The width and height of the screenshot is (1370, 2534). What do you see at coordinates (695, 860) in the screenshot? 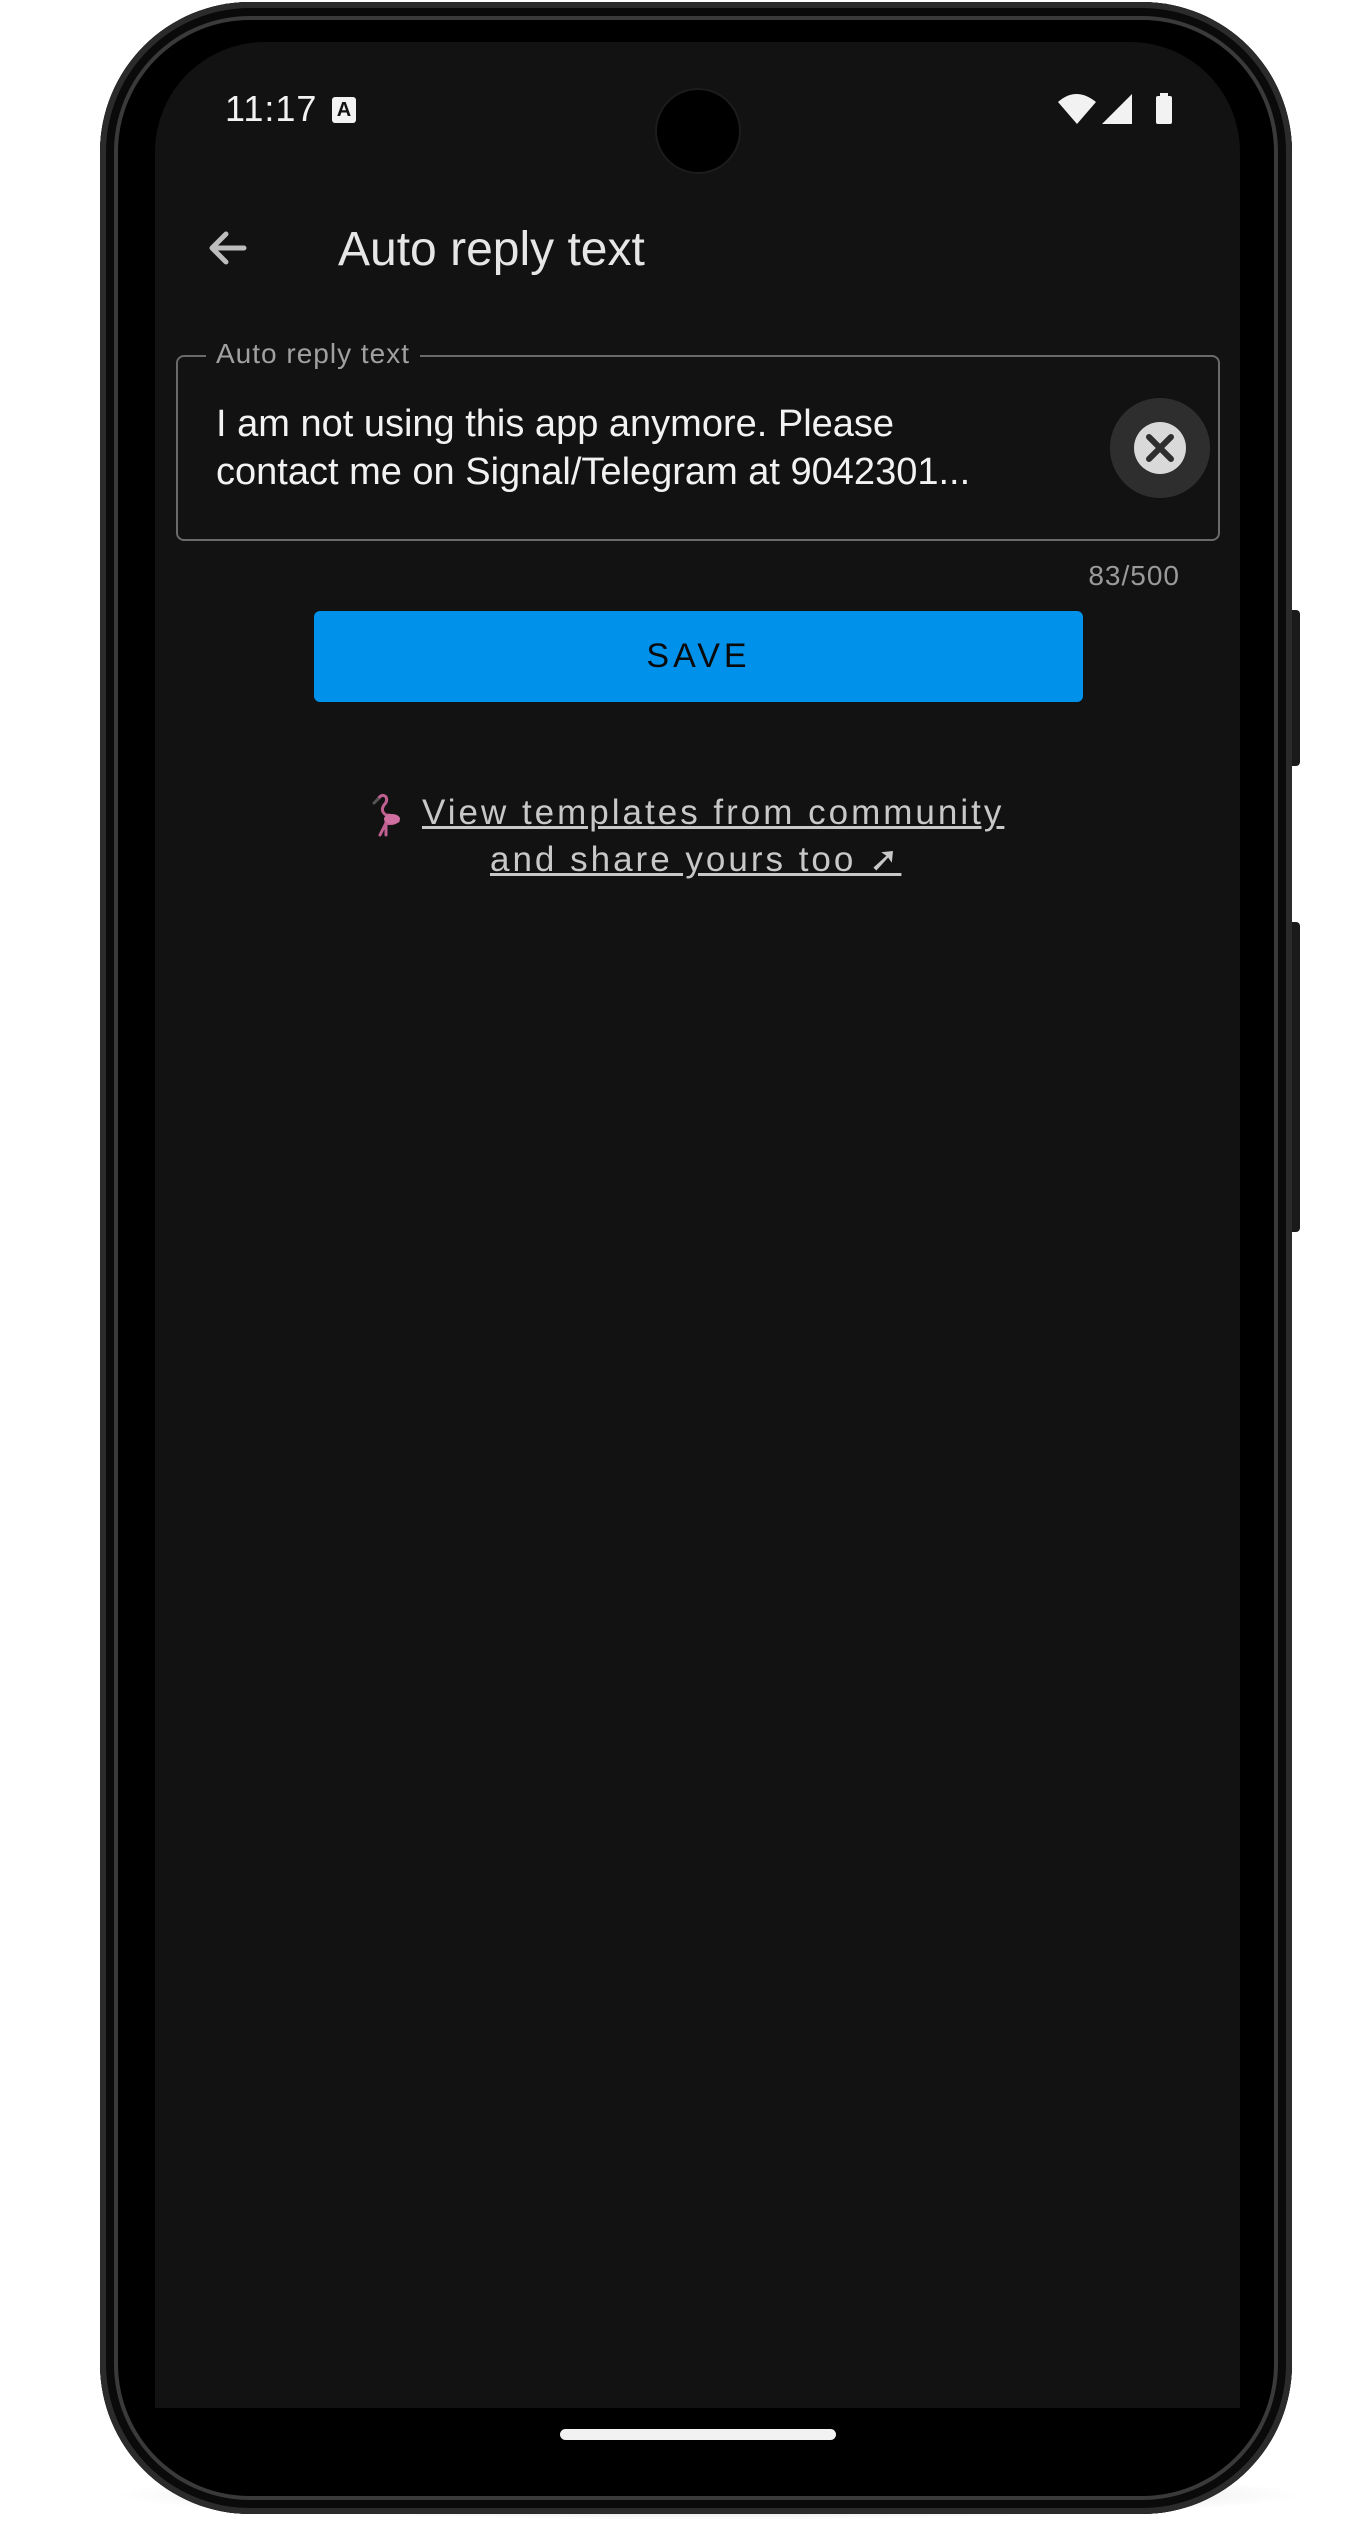
I see `community-share-link: and share yours too ➚` at bounding box center [695, 860].